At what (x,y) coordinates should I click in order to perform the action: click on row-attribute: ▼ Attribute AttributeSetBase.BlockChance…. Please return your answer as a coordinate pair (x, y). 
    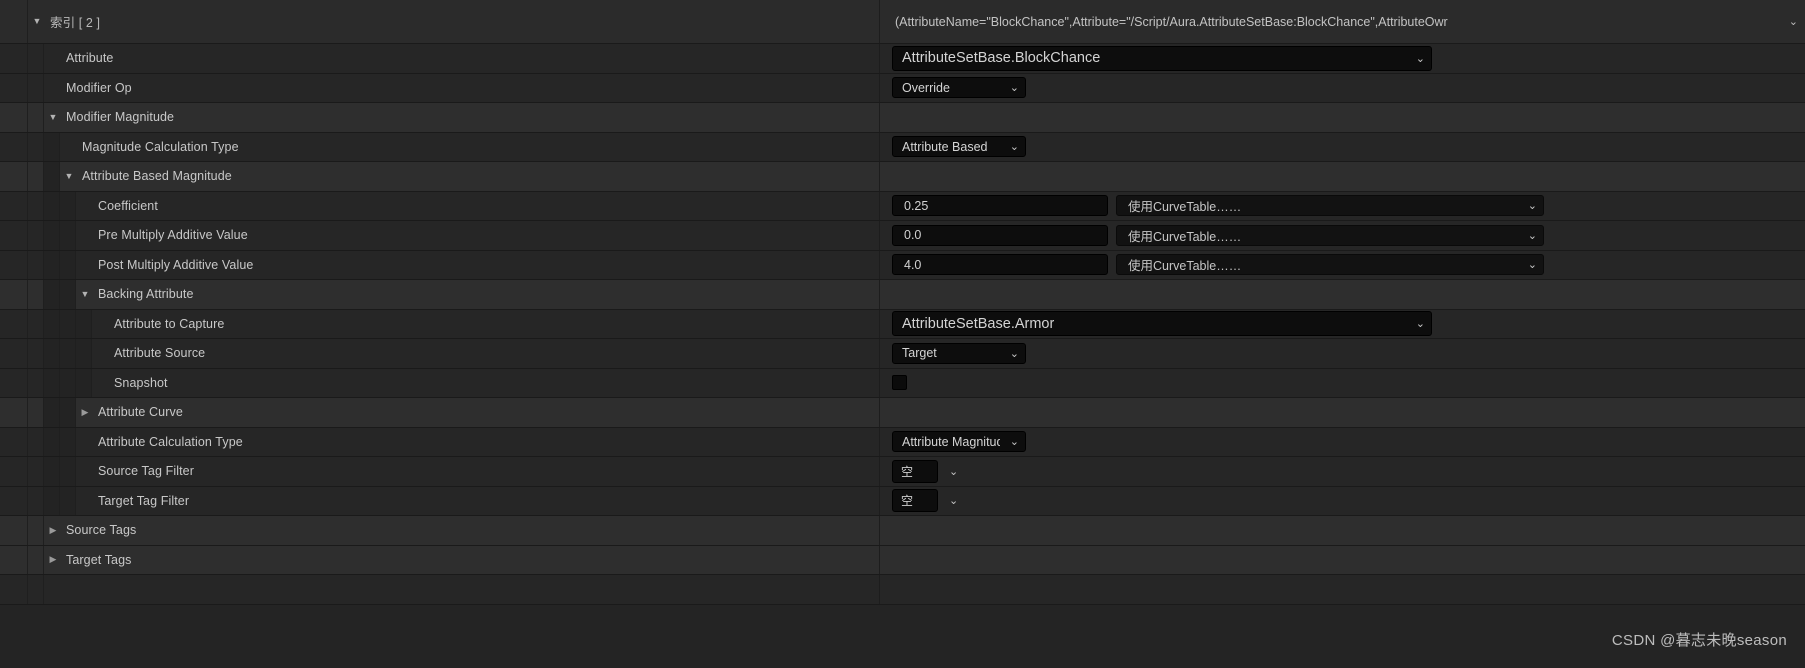
    Looking at the image, I should click on (902, 59).